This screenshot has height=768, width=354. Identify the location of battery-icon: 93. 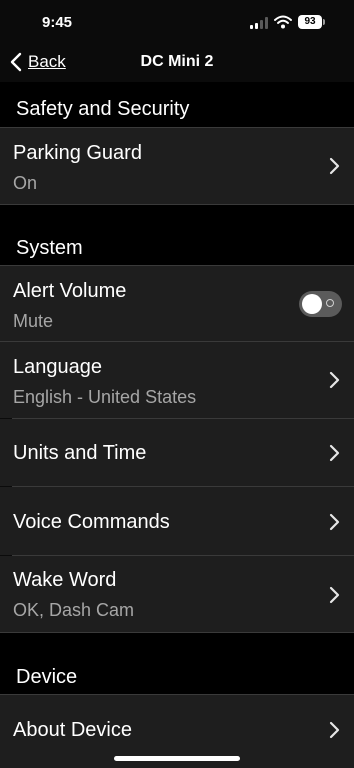
(310, 22).